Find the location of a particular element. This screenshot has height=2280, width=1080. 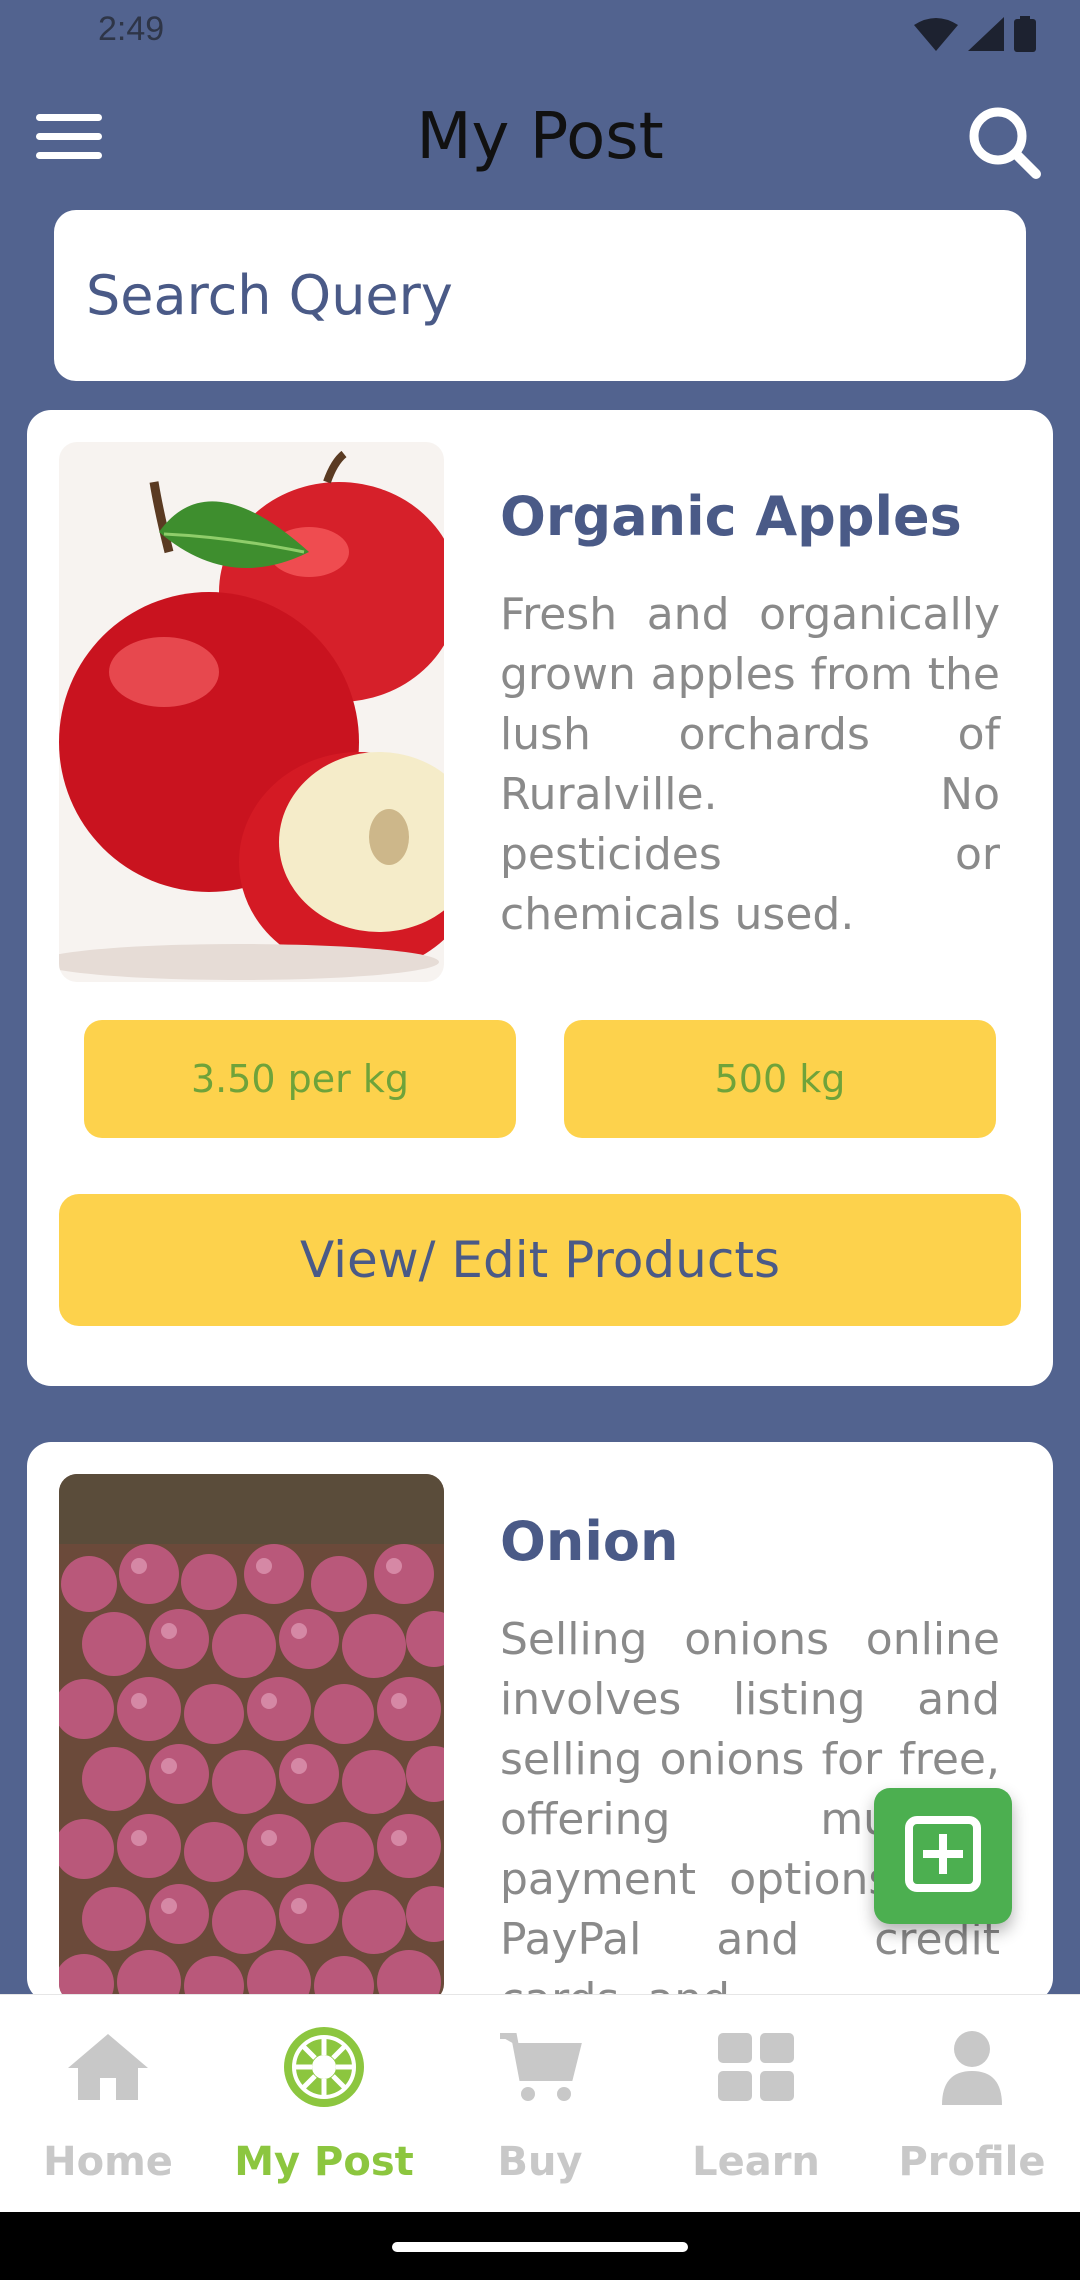

wifi-icon is located at coordinates (936, 36).